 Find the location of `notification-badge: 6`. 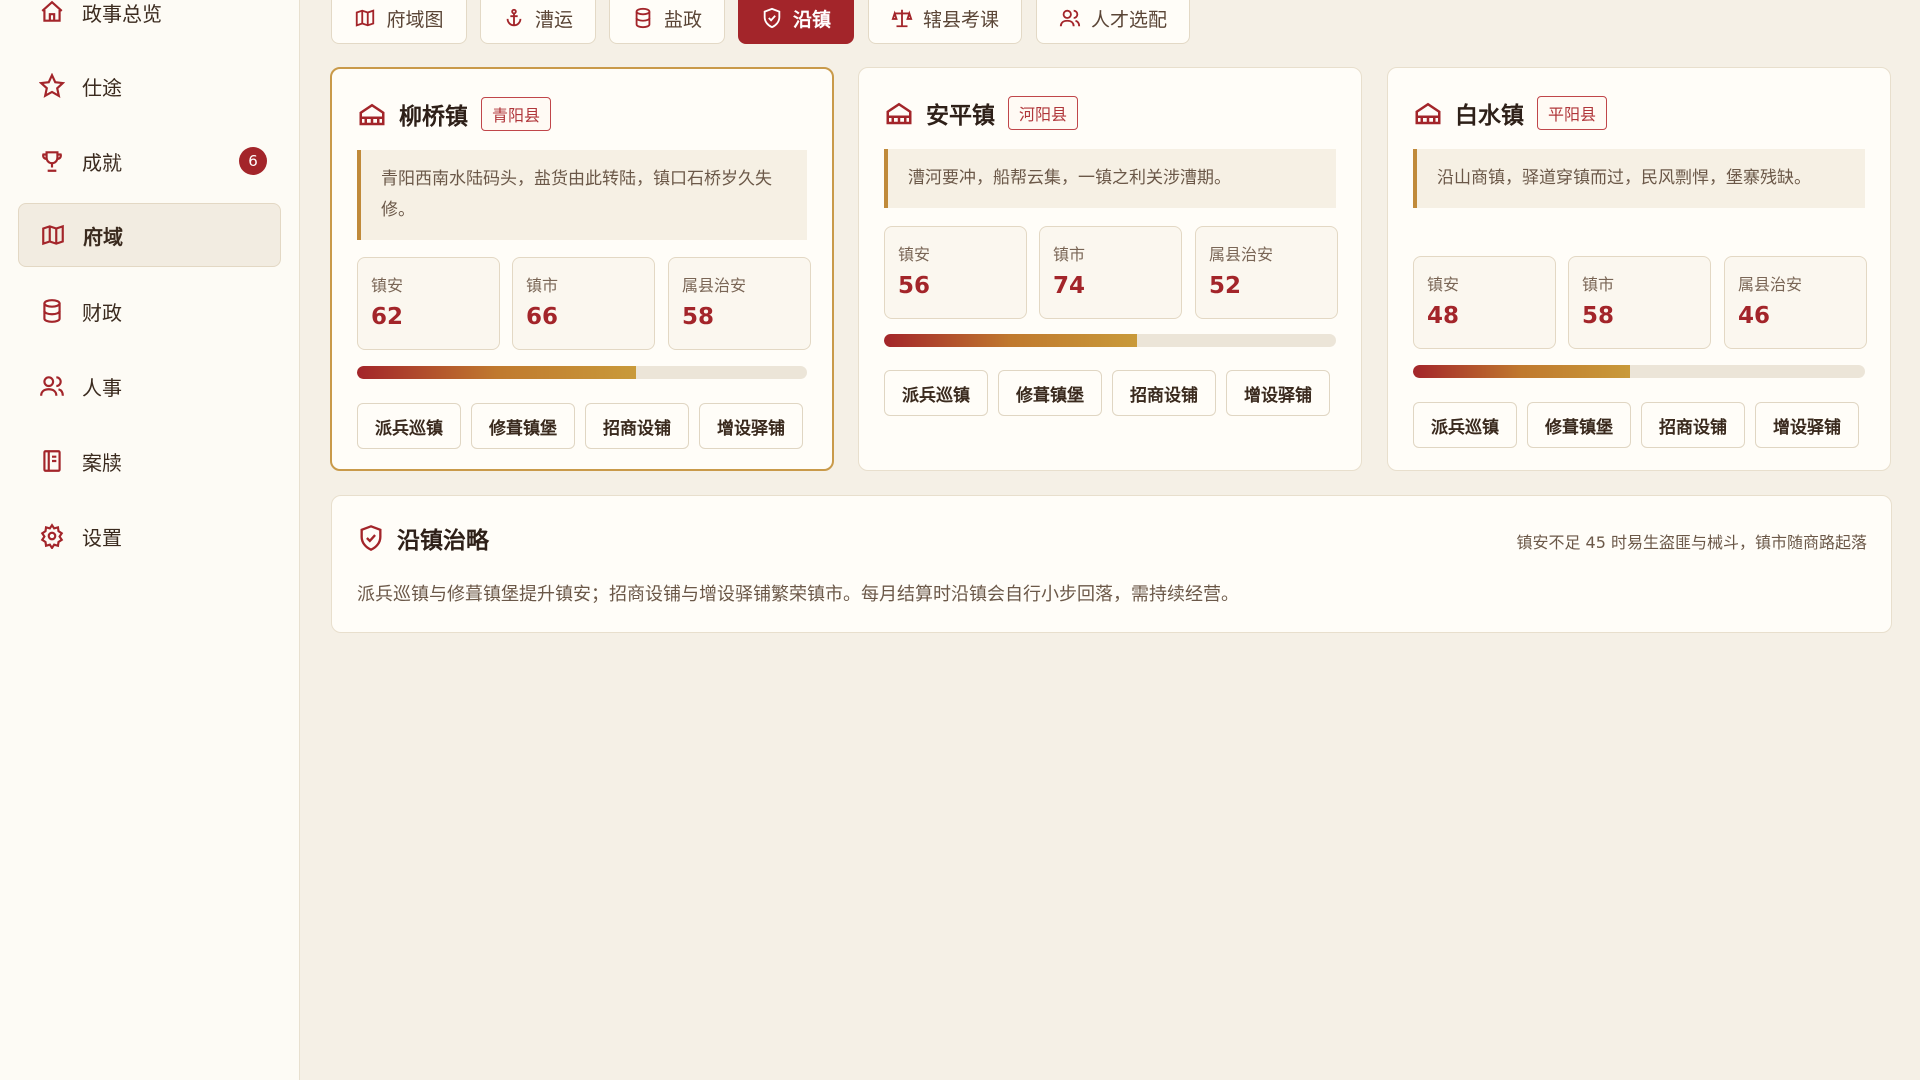

notification-badge: 6 is located at coordinates (253, 161).